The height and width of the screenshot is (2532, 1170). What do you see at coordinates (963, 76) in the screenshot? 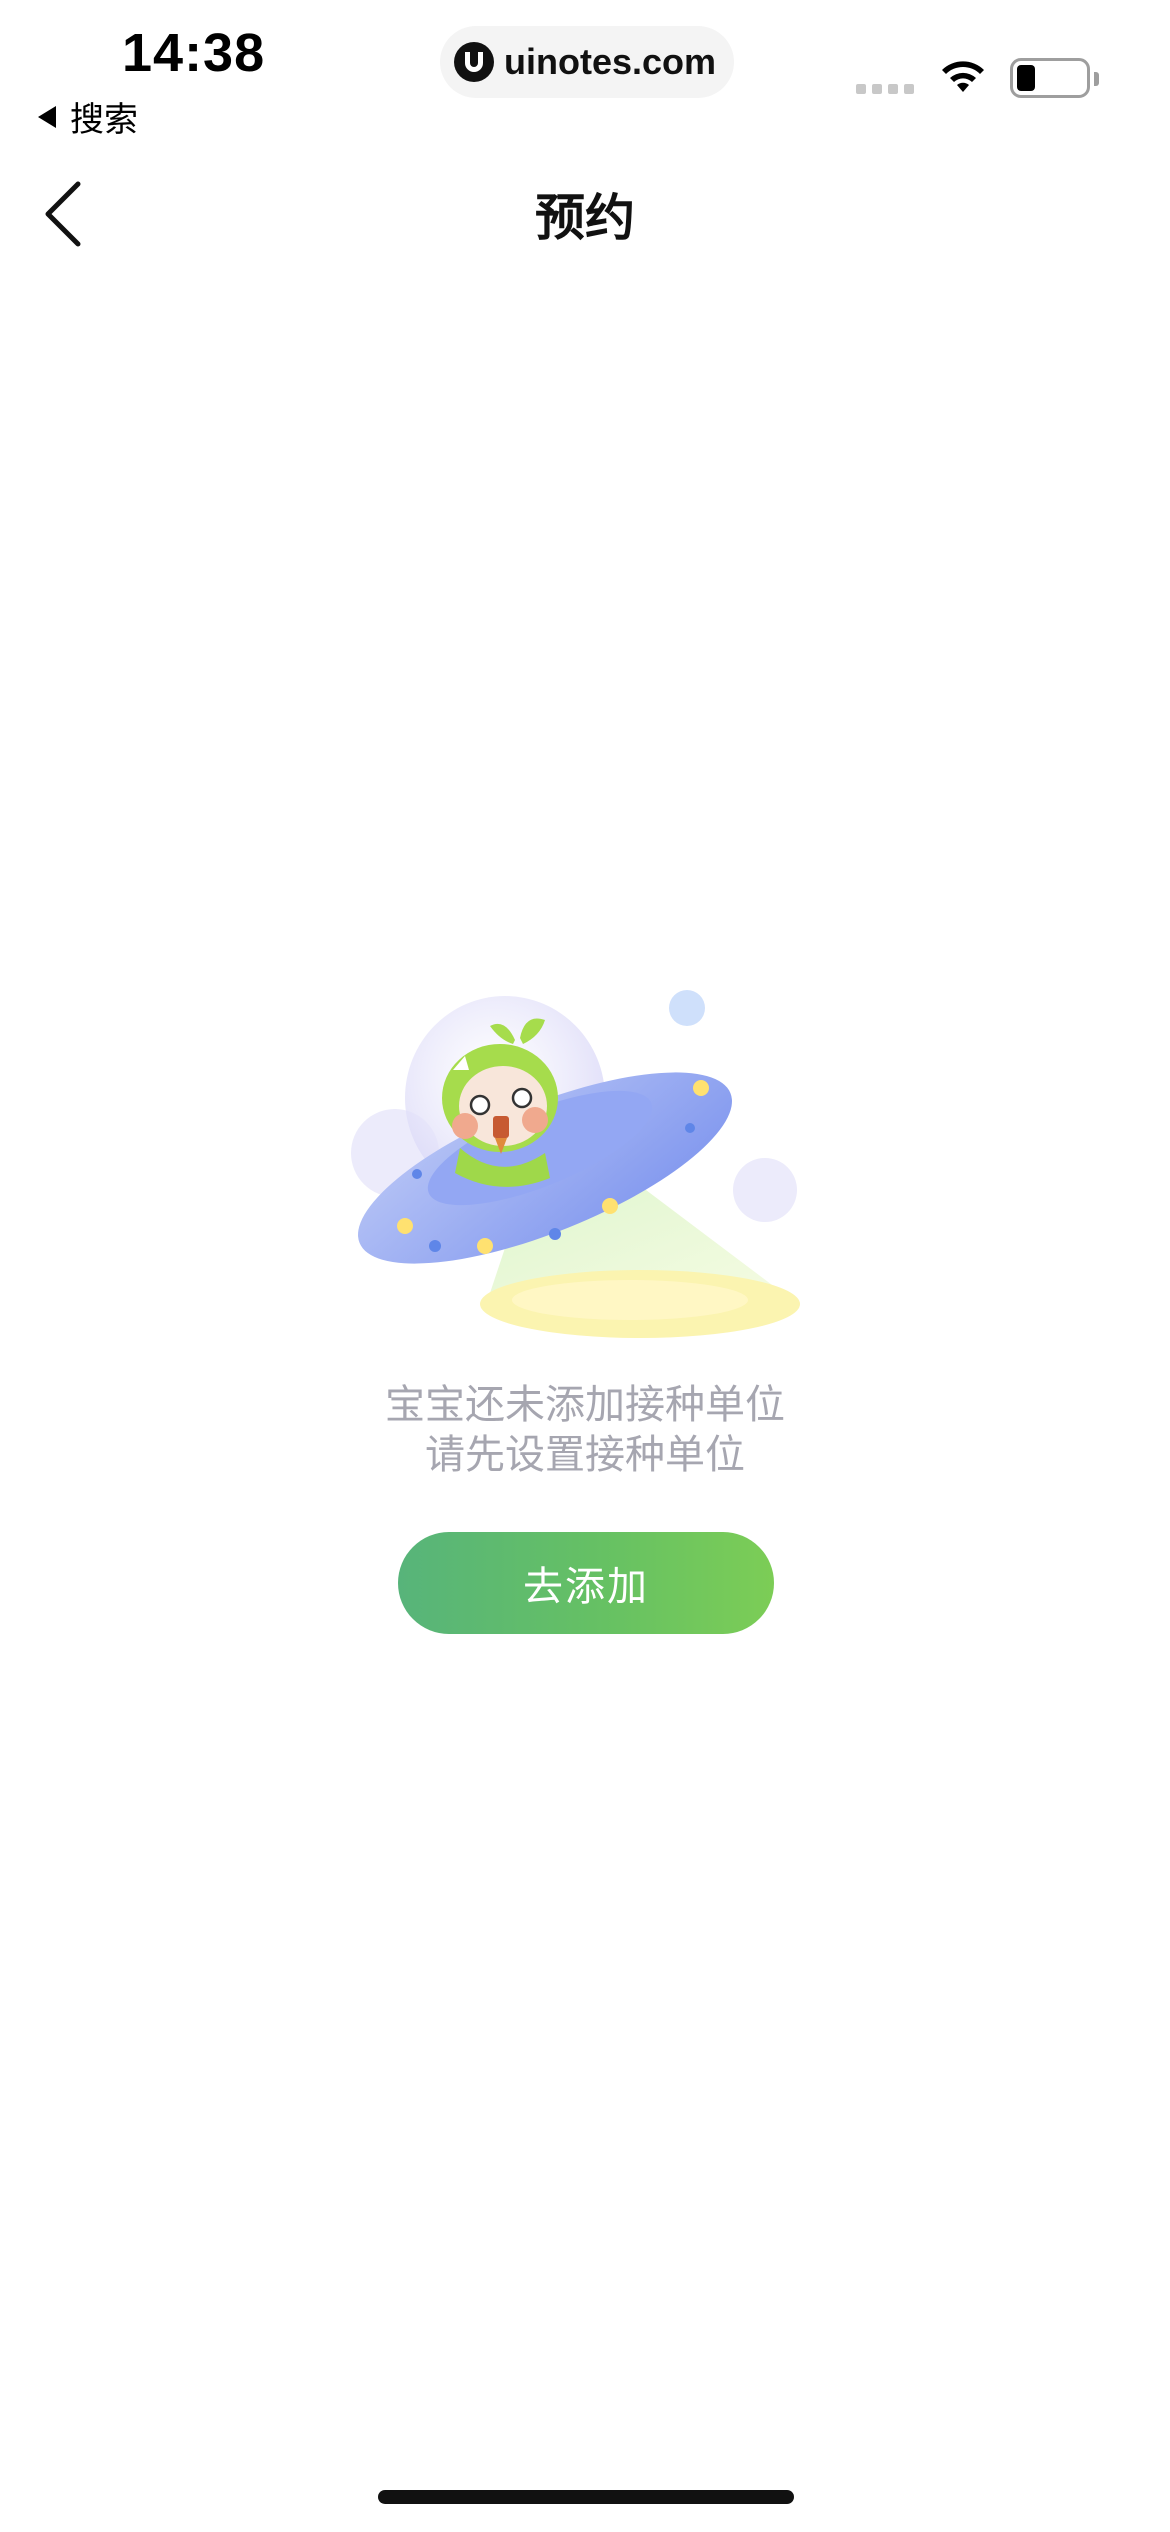
I see `wifi-icon` at bounding box center [963, 76].